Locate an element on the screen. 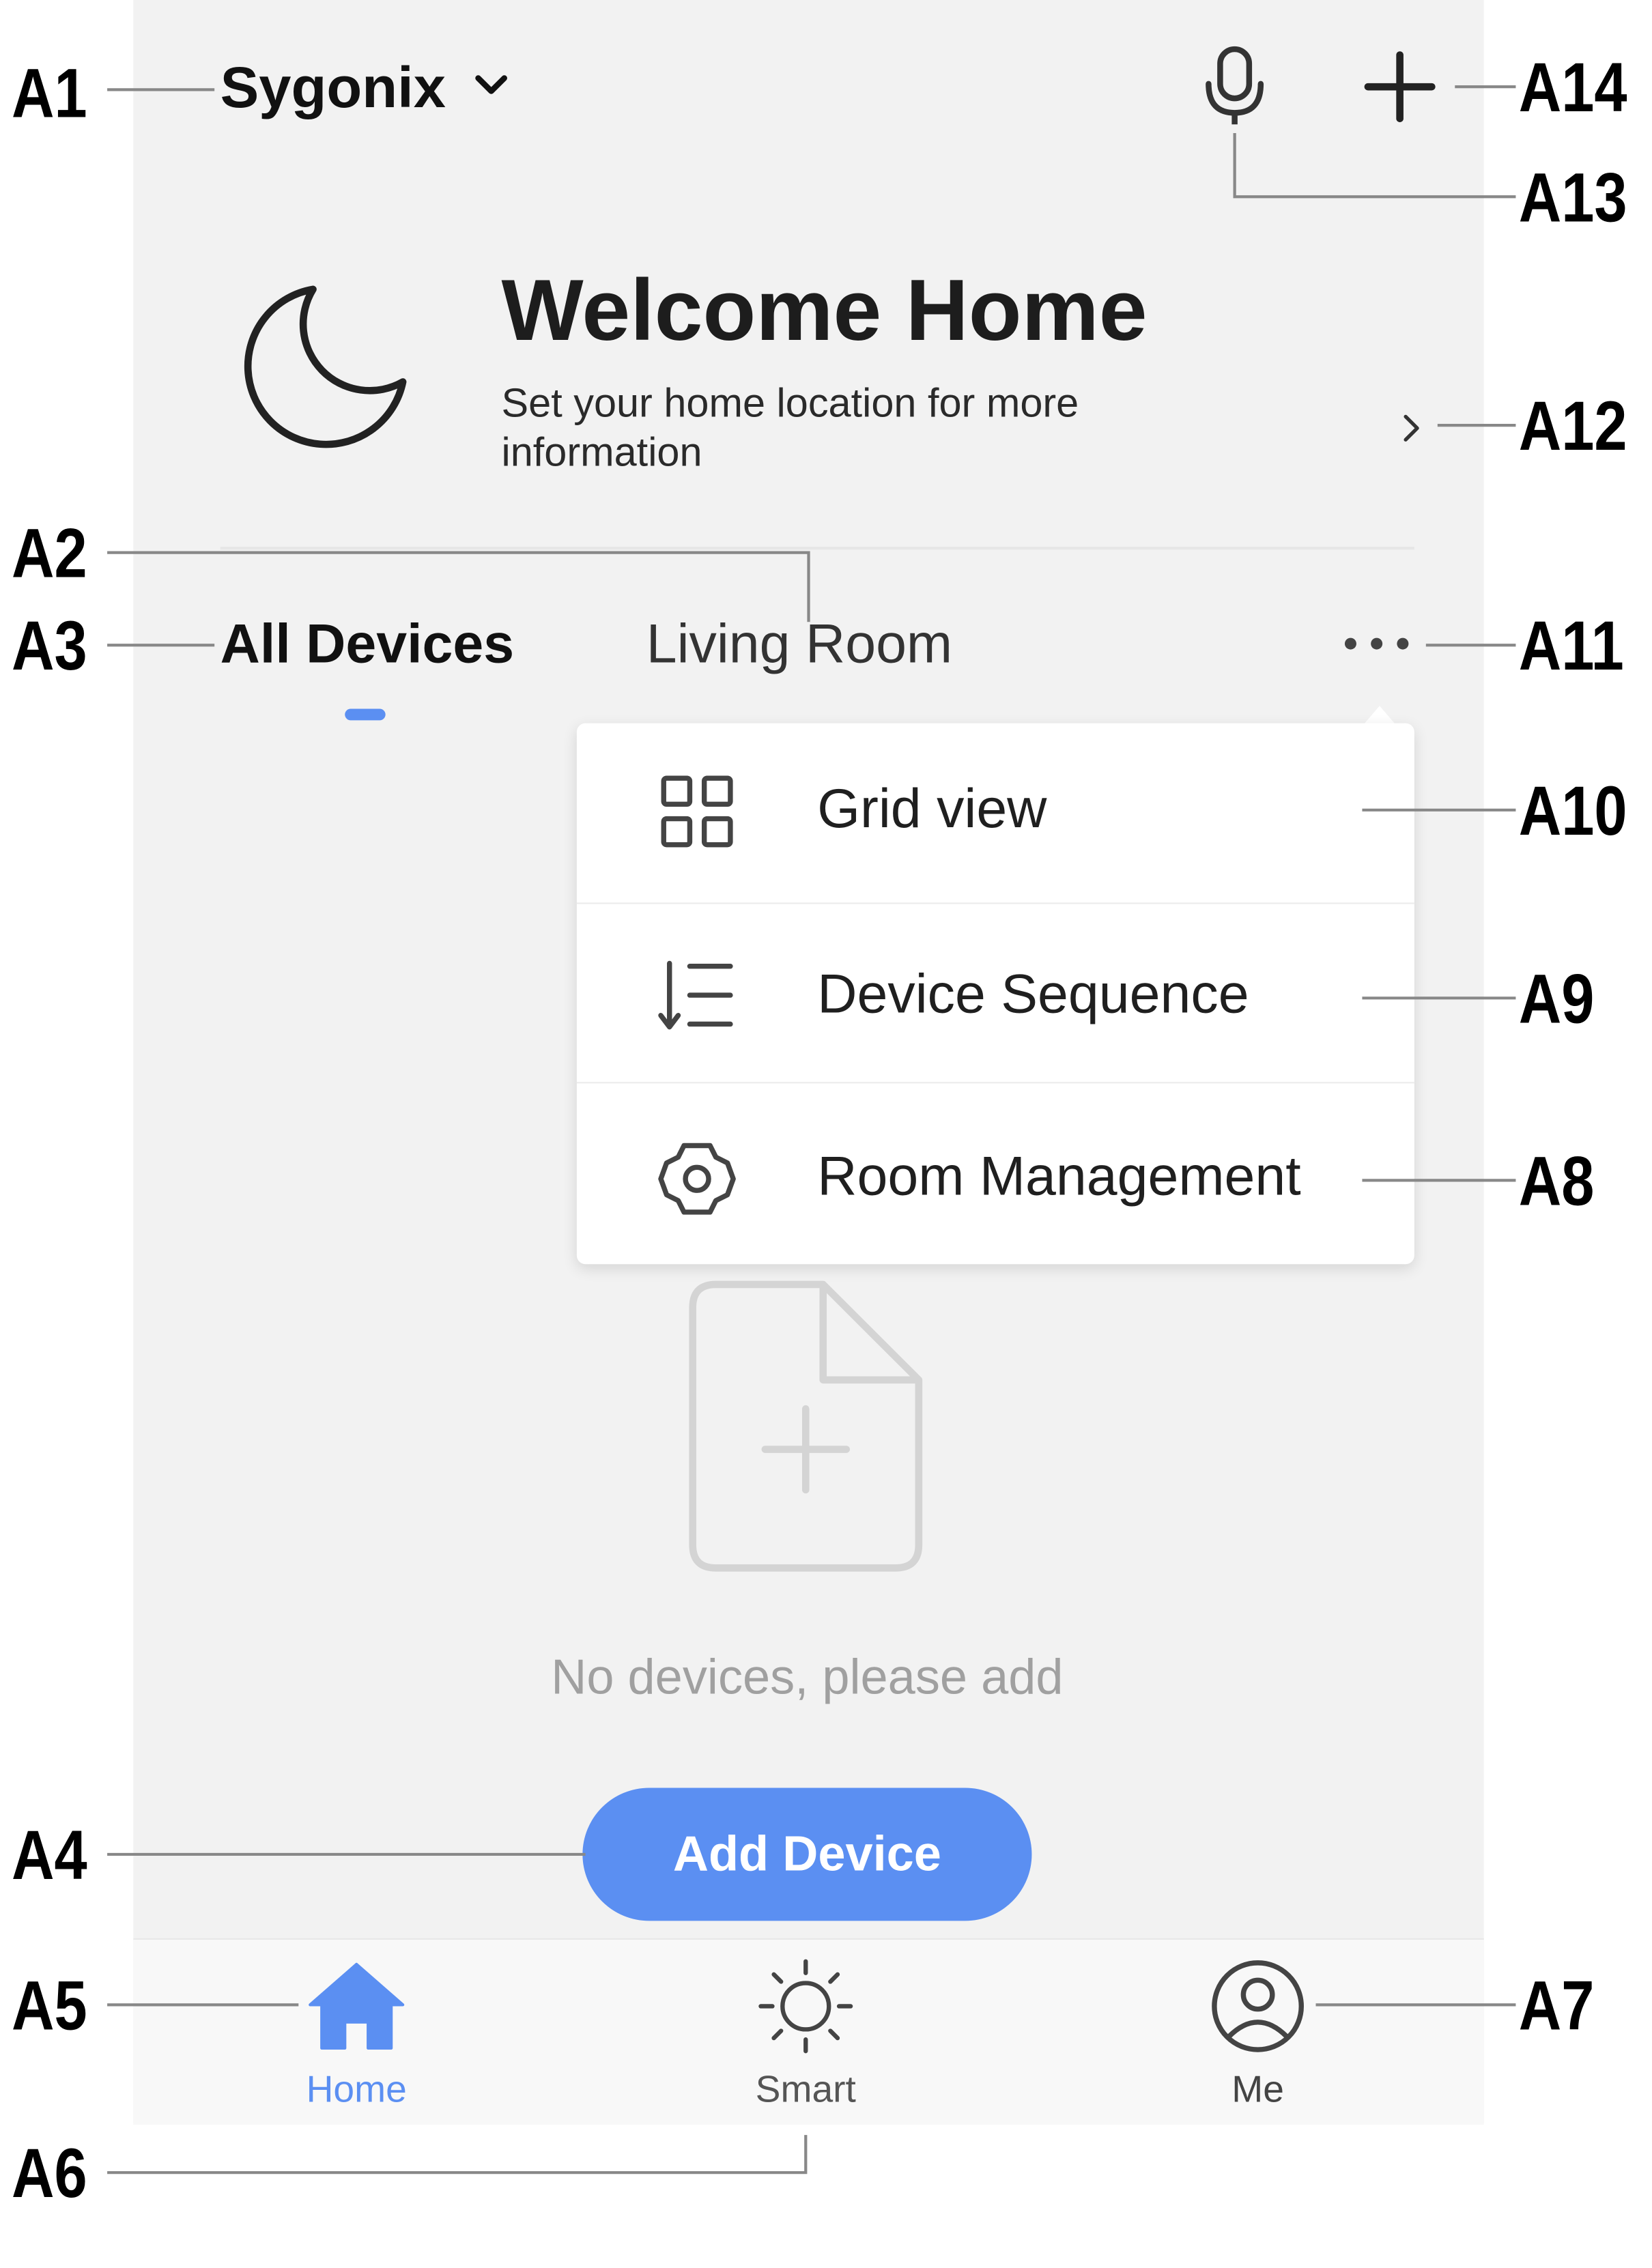  sun-icon is located at coordinates (806, 2007).